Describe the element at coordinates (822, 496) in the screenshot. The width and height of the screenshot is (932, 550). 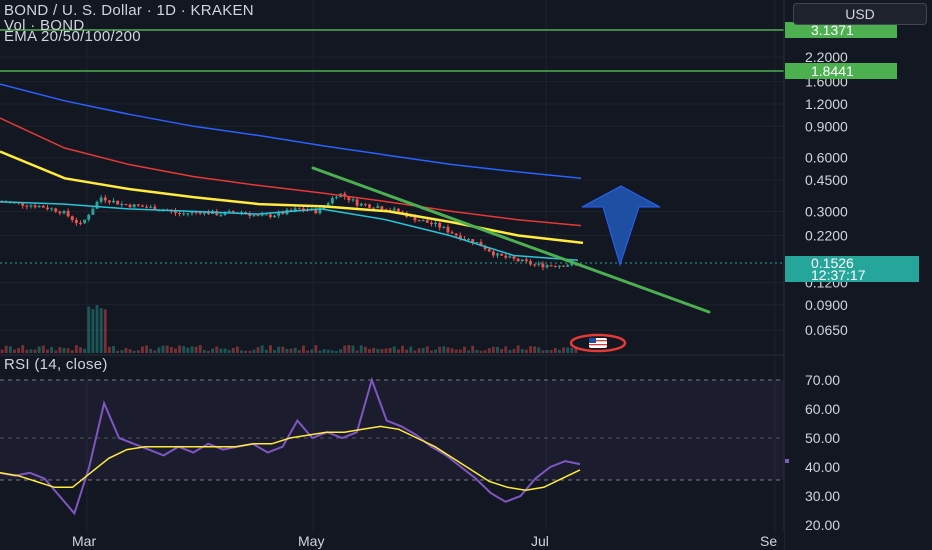
I see `rsi-tick-label: 30.00` at that location.